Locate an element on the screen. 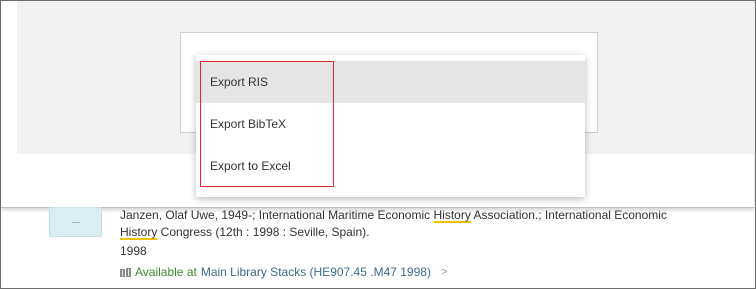 The height and width of the screenshot is (289, 756). menu-item-label: Export to Excel is located at coordinates (250, 166).